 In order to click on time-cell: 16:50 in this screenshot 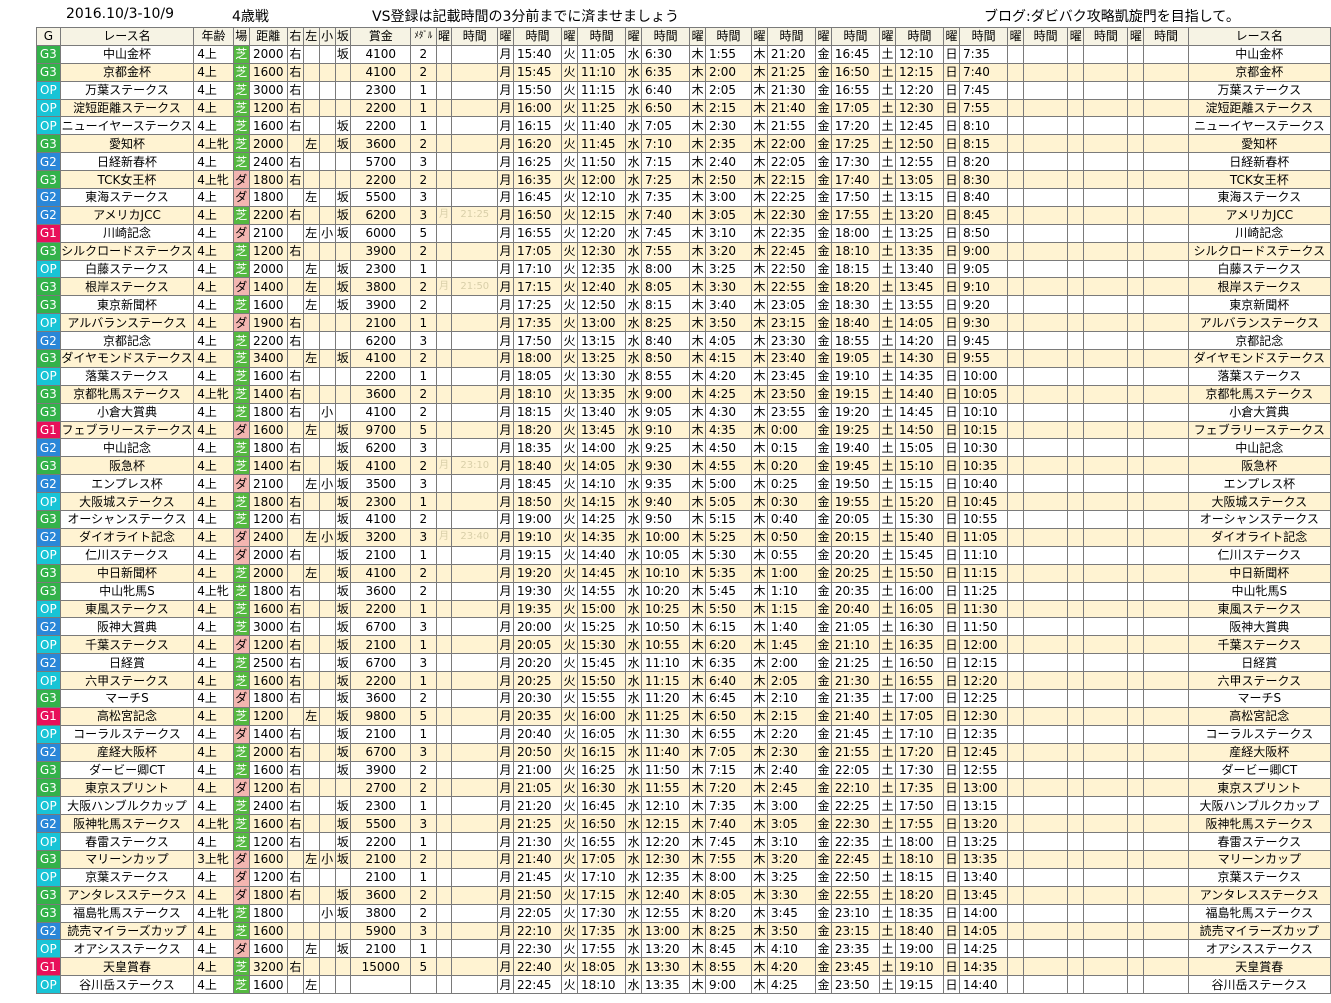, I will do `click(919, 663)`.